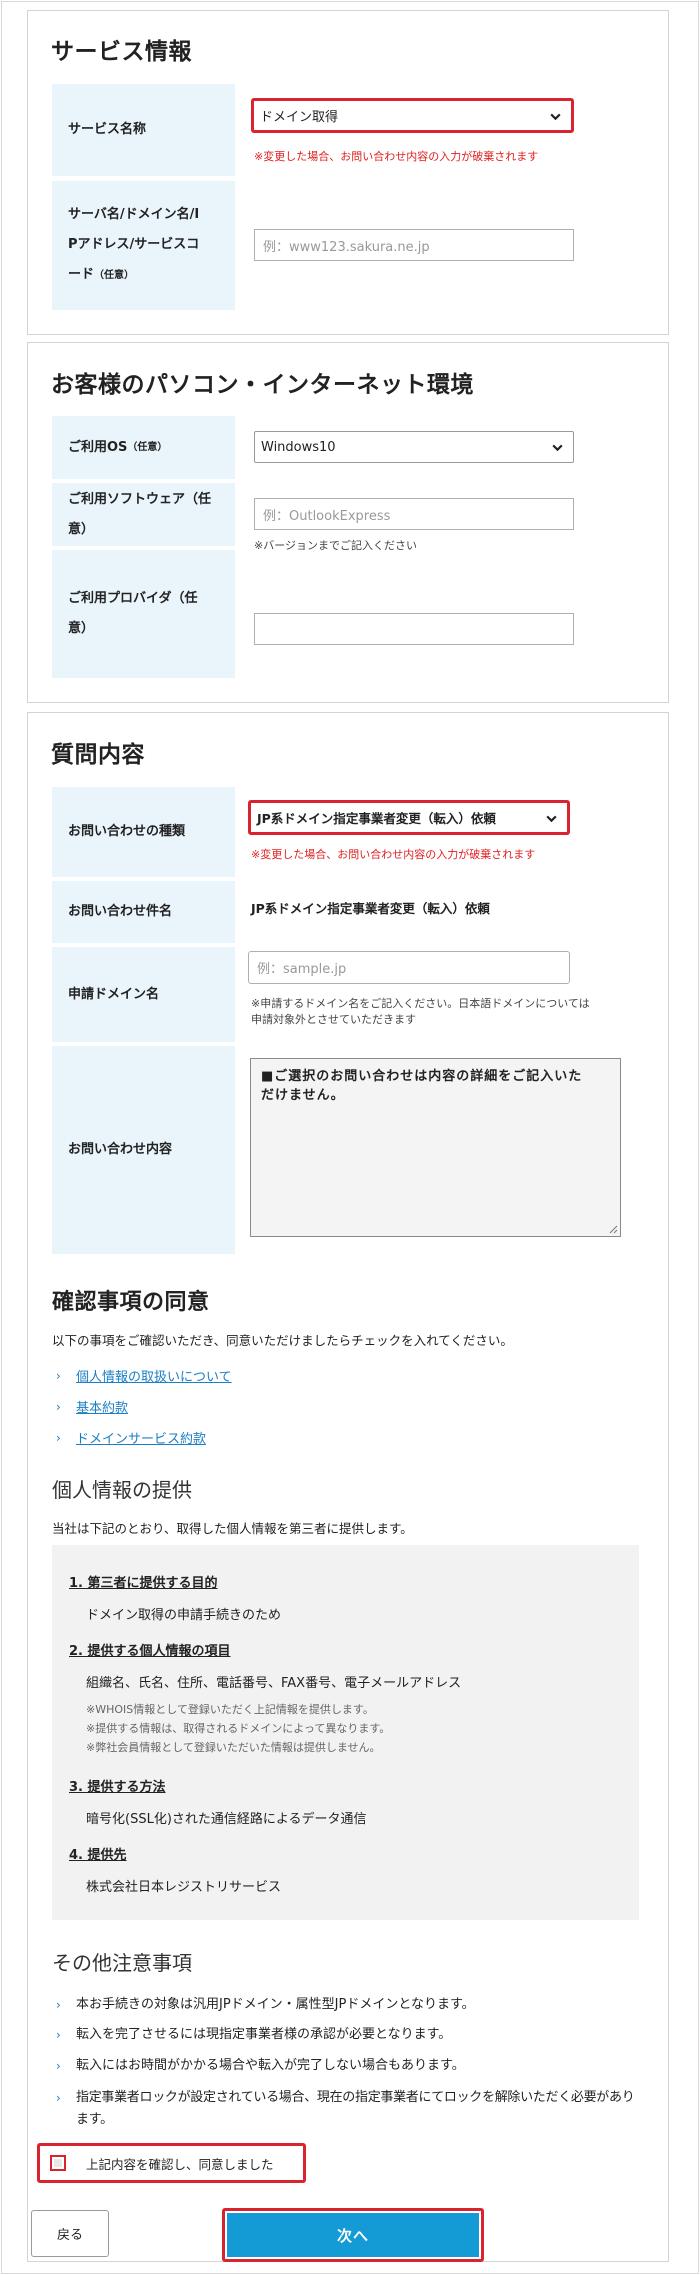  I want to click on link-basic-terms: › 基本約款, so click(92, 1407).